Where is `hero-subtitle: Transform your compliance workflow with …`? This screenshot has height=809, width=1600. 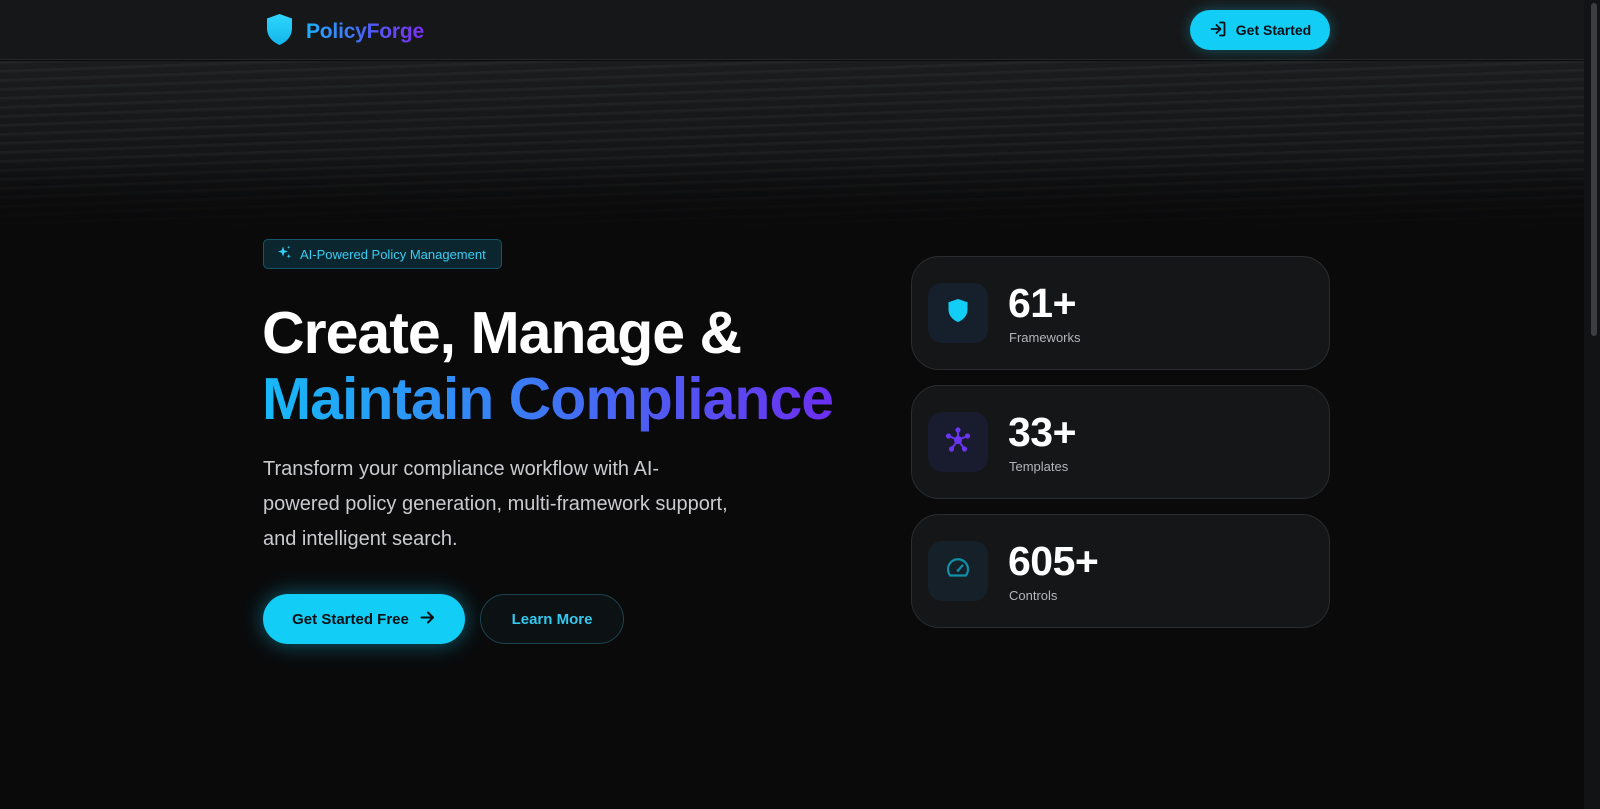
hero-subtitle: Transform your compliance workflow with … is located at coordinates (495, 504).